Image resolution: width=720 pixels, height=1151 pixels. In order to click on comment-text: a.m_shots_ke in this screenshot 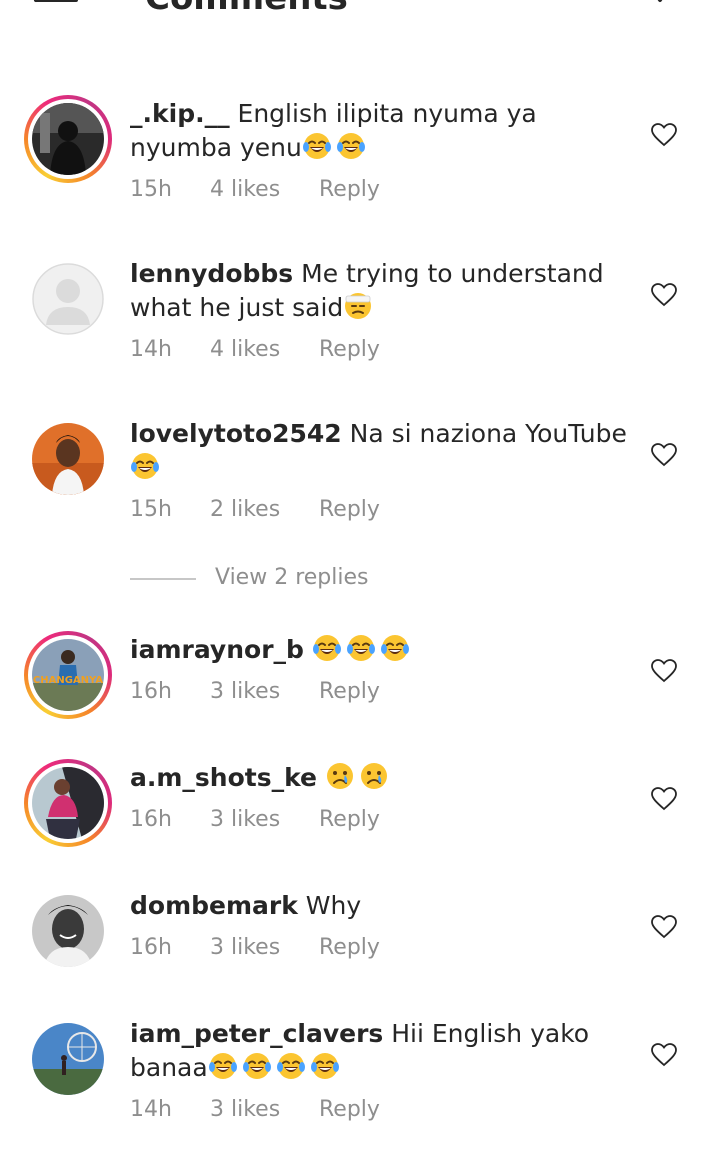, I will do `click(380, 778)`.